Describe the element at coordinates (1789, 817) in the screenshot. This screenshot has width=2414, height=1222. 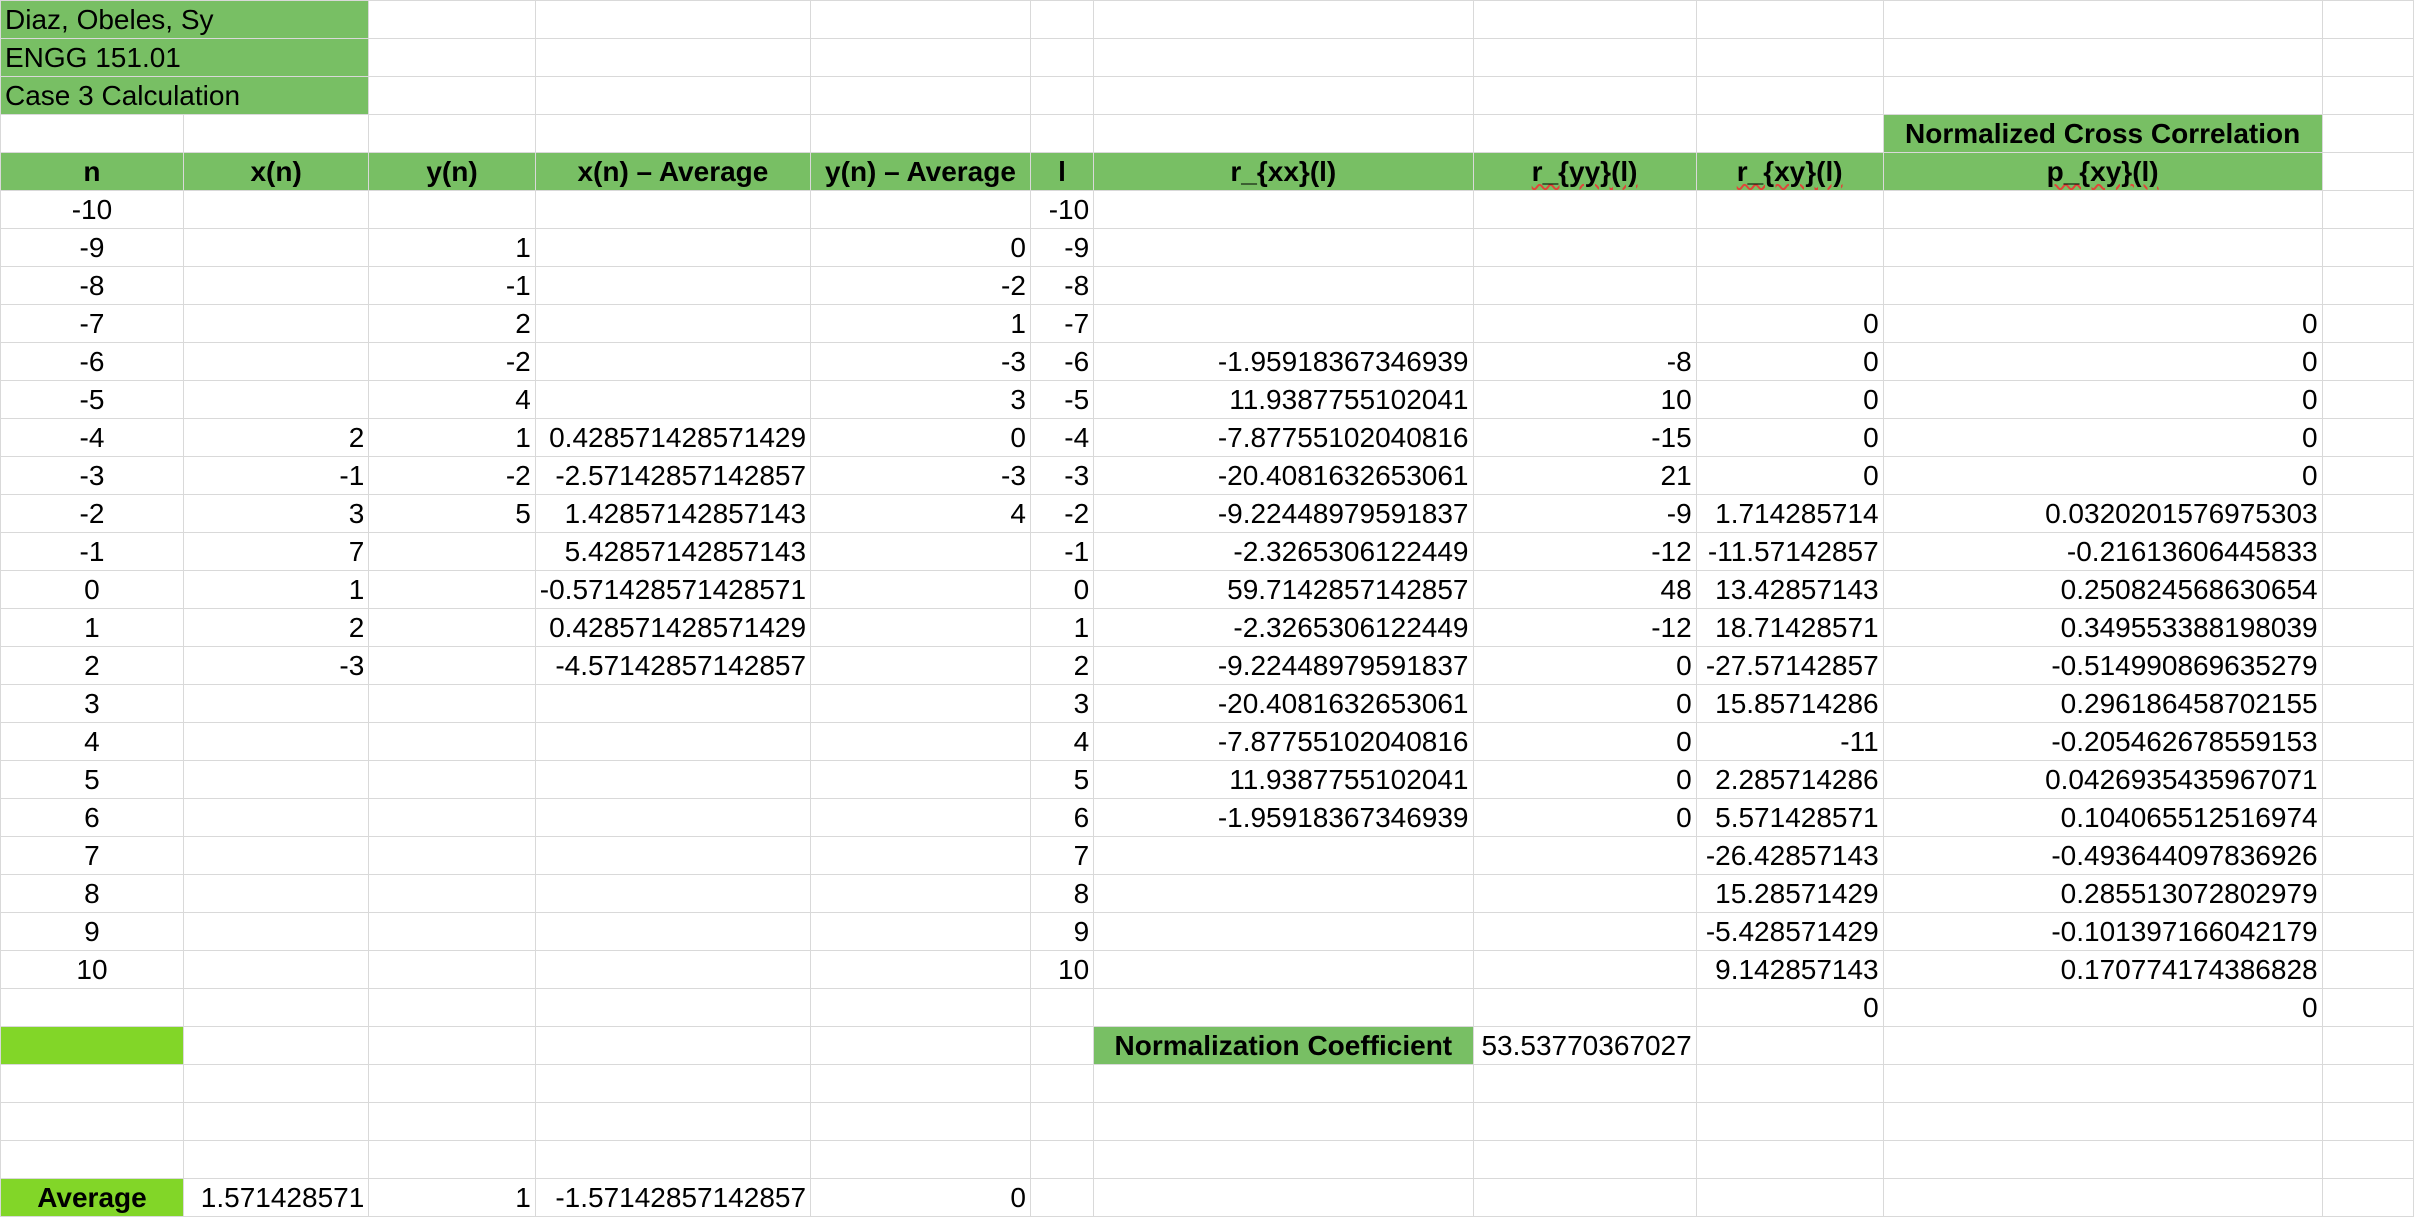
I see `cell-rxy: 5.571428571` at that location.